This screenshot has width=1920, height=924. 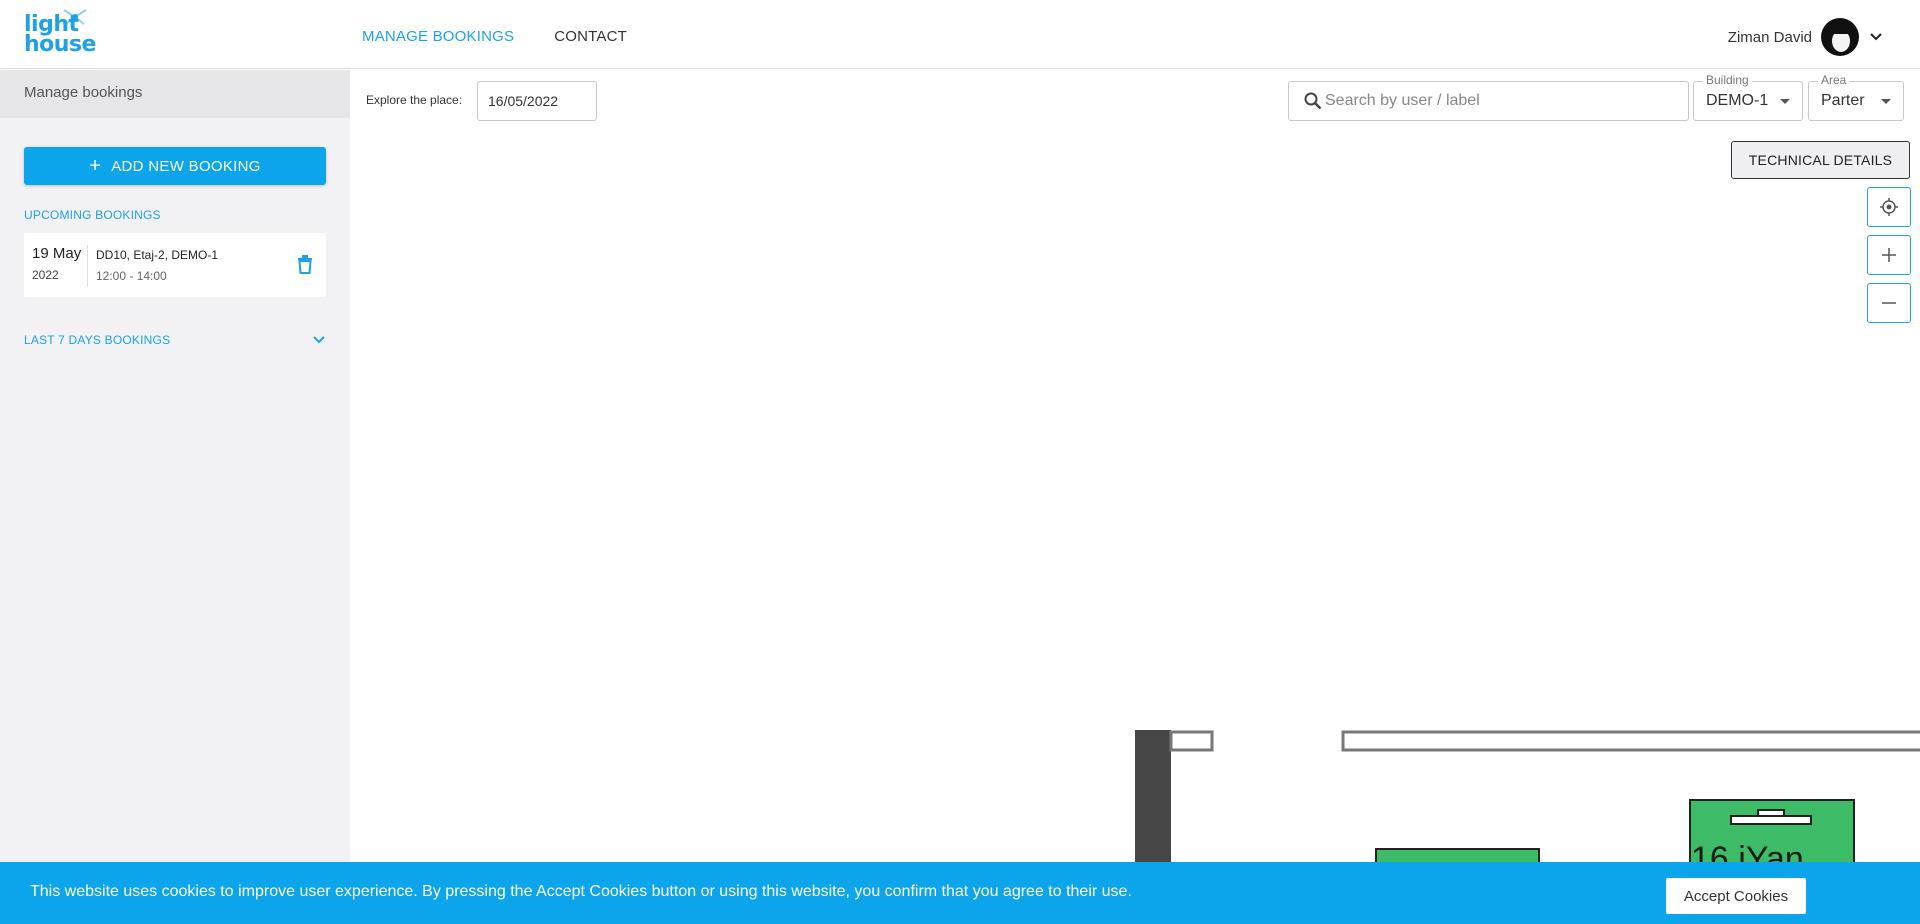 What do you see at coordinates (305, 264) in the screenshot?
I see `trash-icon` at bounding box center [305, 264].